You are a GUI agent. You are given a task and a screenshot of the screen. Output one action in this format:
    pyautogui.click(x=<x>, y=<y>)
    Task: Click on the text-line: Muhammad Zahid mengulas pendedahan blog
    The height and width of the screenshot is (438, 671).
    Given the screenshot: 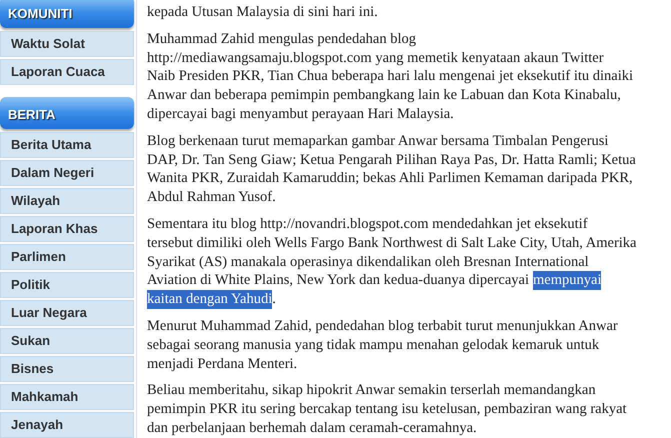 What is the action you would take?
    pyautogui.click(x=281, y=39)
    